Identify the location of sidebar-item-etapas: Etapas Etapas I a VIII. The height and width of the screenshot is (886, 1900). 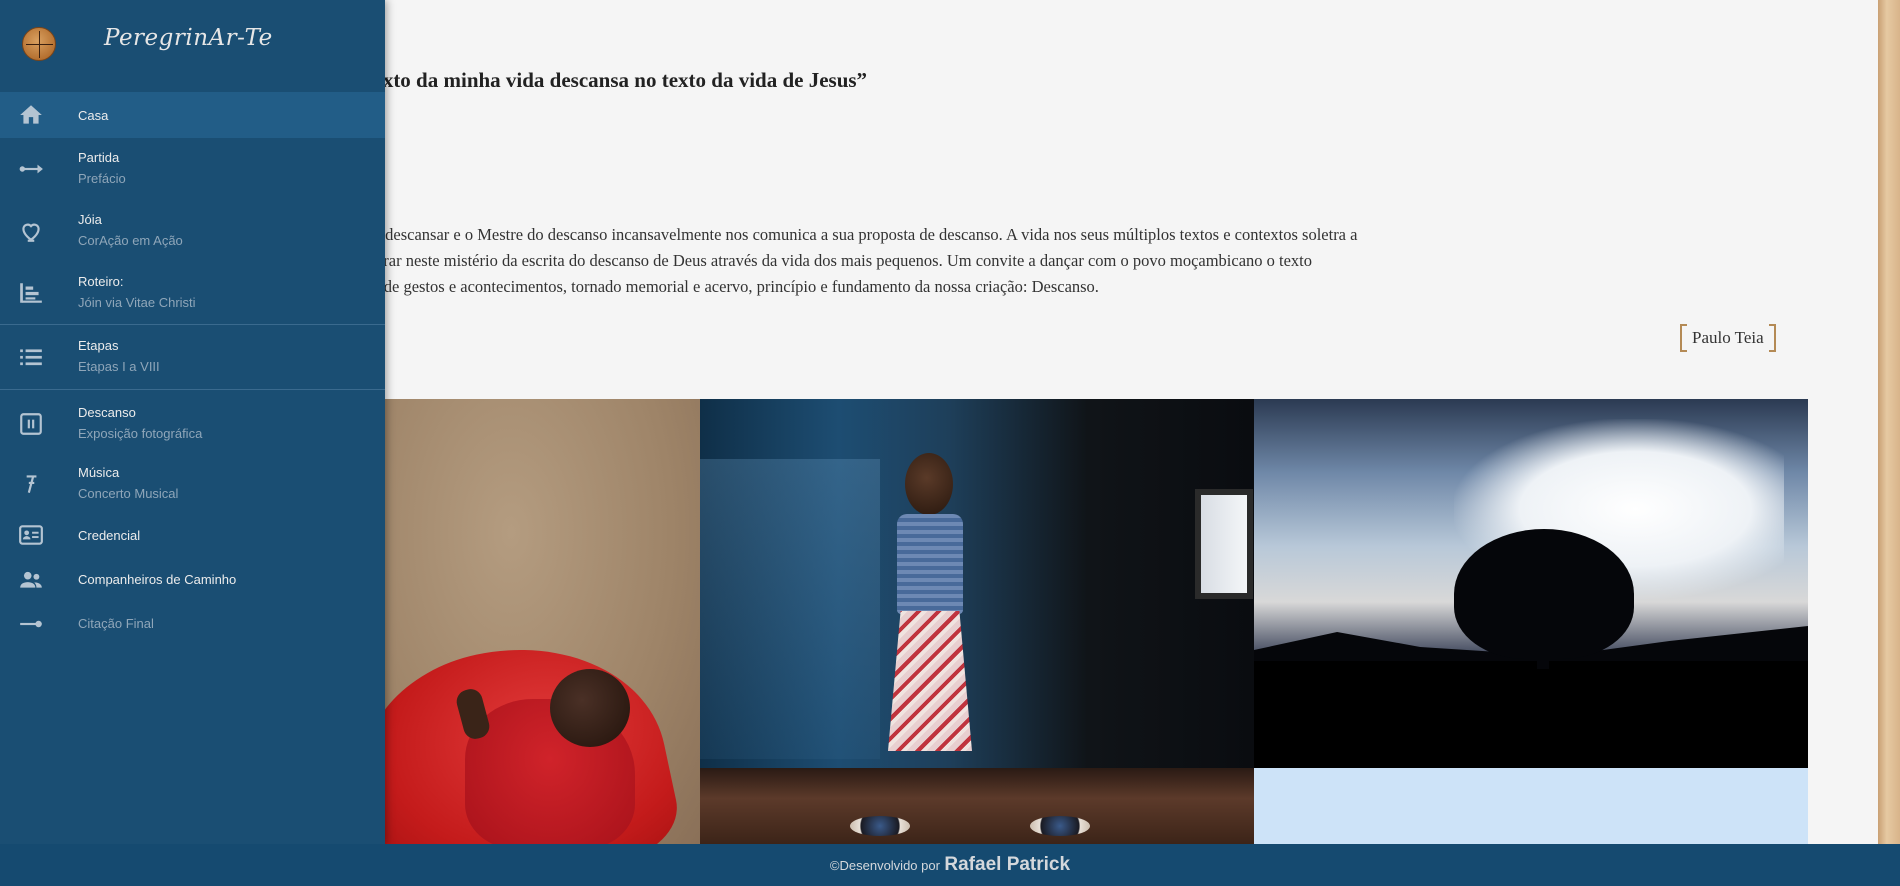
(192, 357).